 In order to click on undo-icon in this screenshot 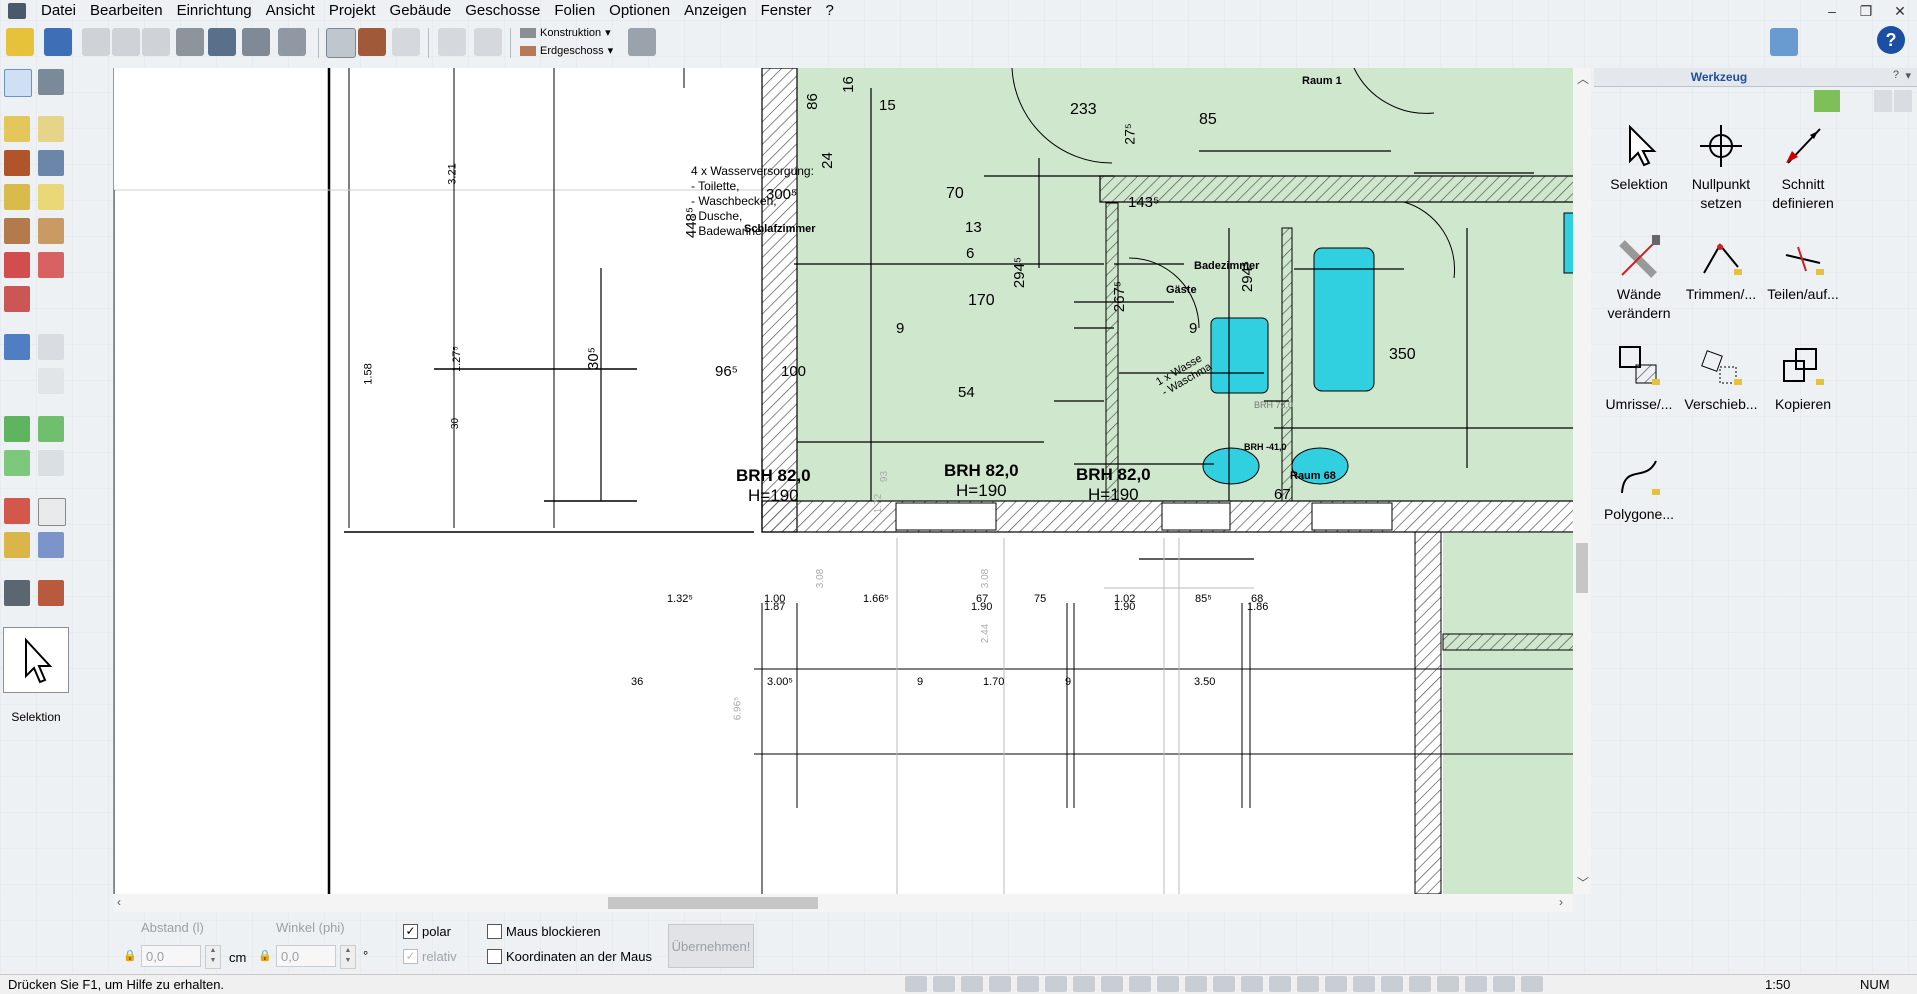, I will do `click(96, 42)`.